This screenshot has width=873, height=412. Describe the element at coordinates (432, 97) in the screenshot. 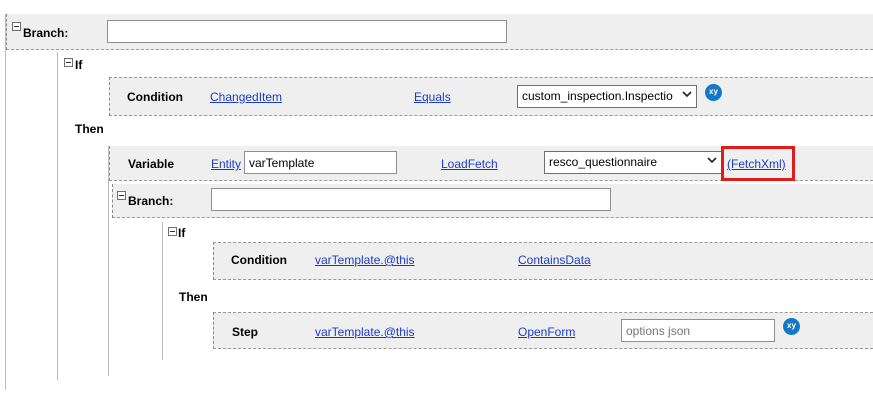

I see `outer-condition-operator-link: Equals` at that location.